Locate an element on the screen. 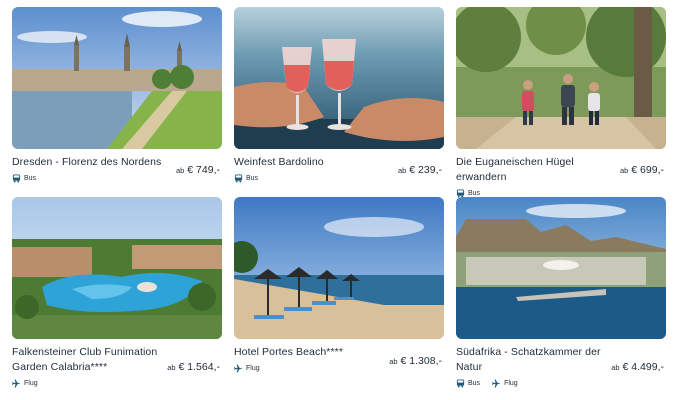 This screenshot has height=400, width=677. offer-image-falkensteiner is located at coordinates (117, 268).